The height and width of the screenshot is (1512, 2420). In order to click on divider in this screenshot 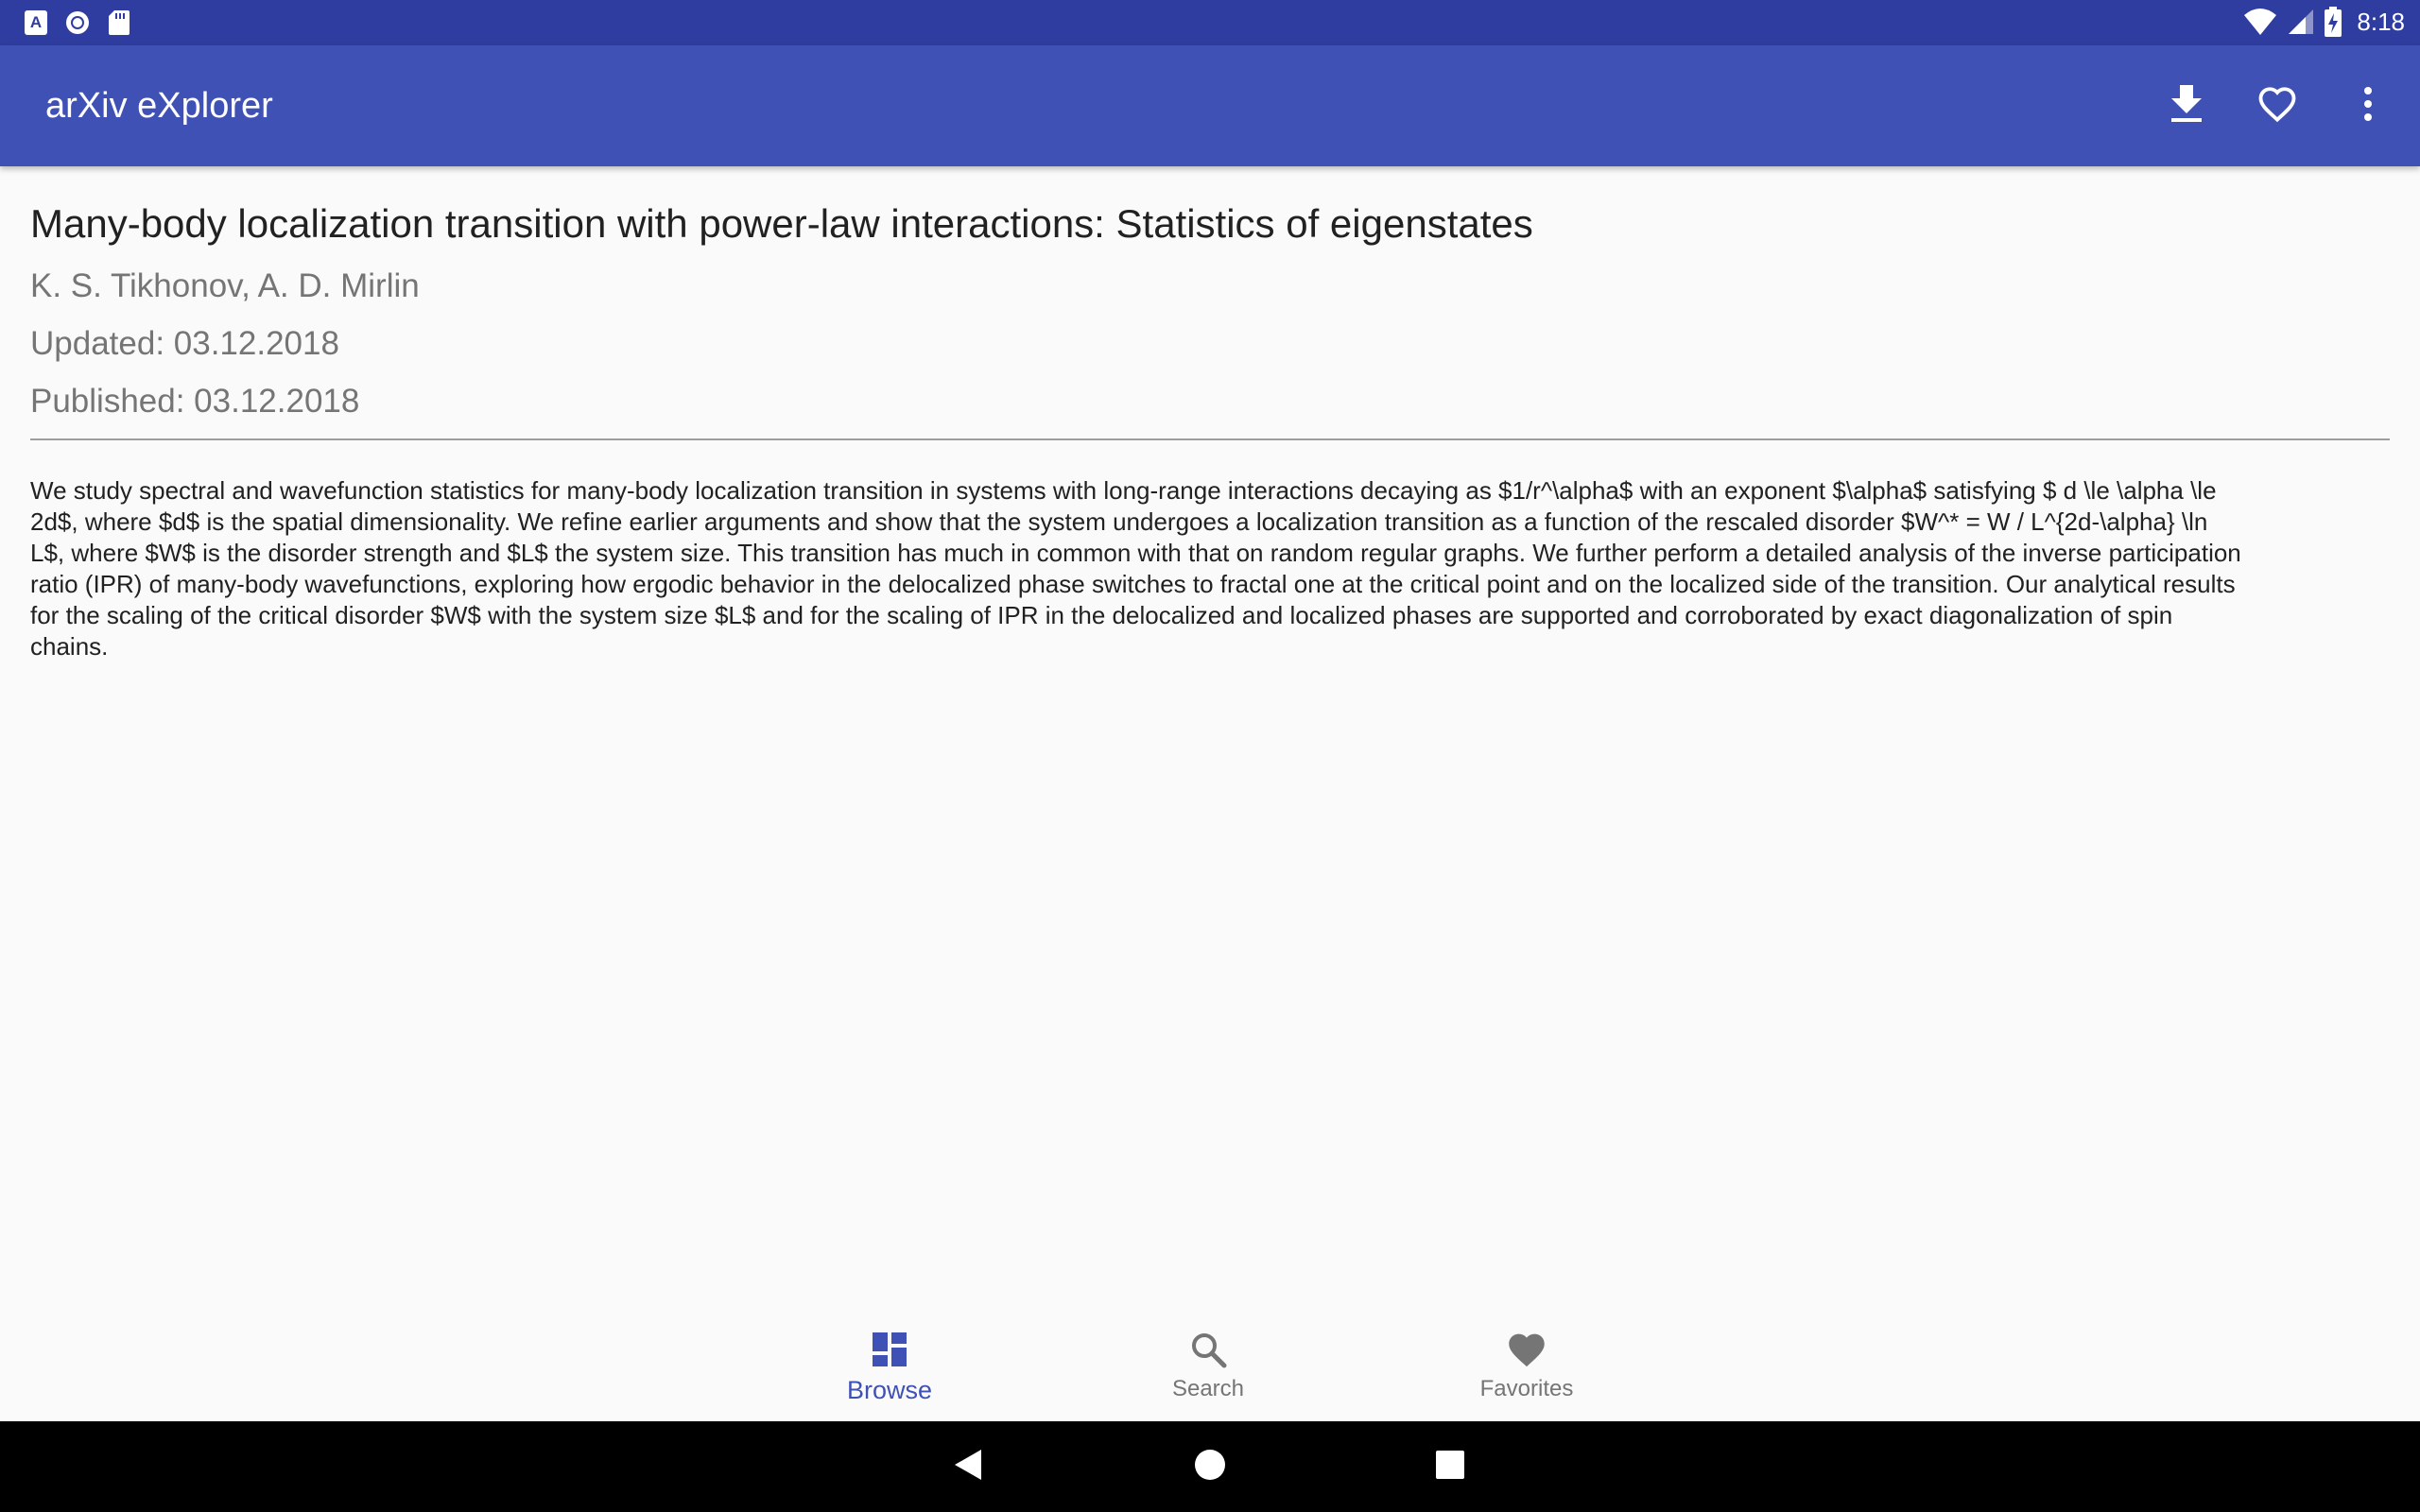, I will do `click(1210, 439)`.